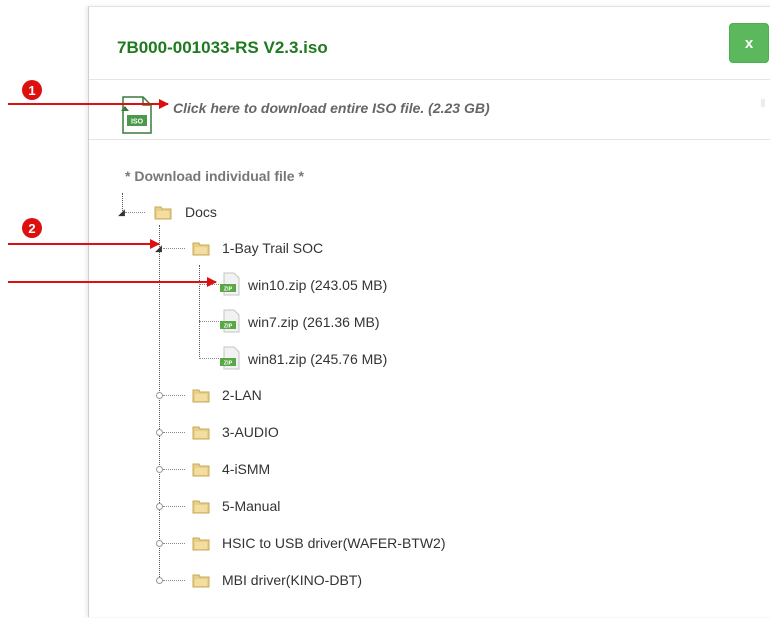 The image size is (770, 618). I want to click on annotation-badge-1: 1, so click(32, 90).